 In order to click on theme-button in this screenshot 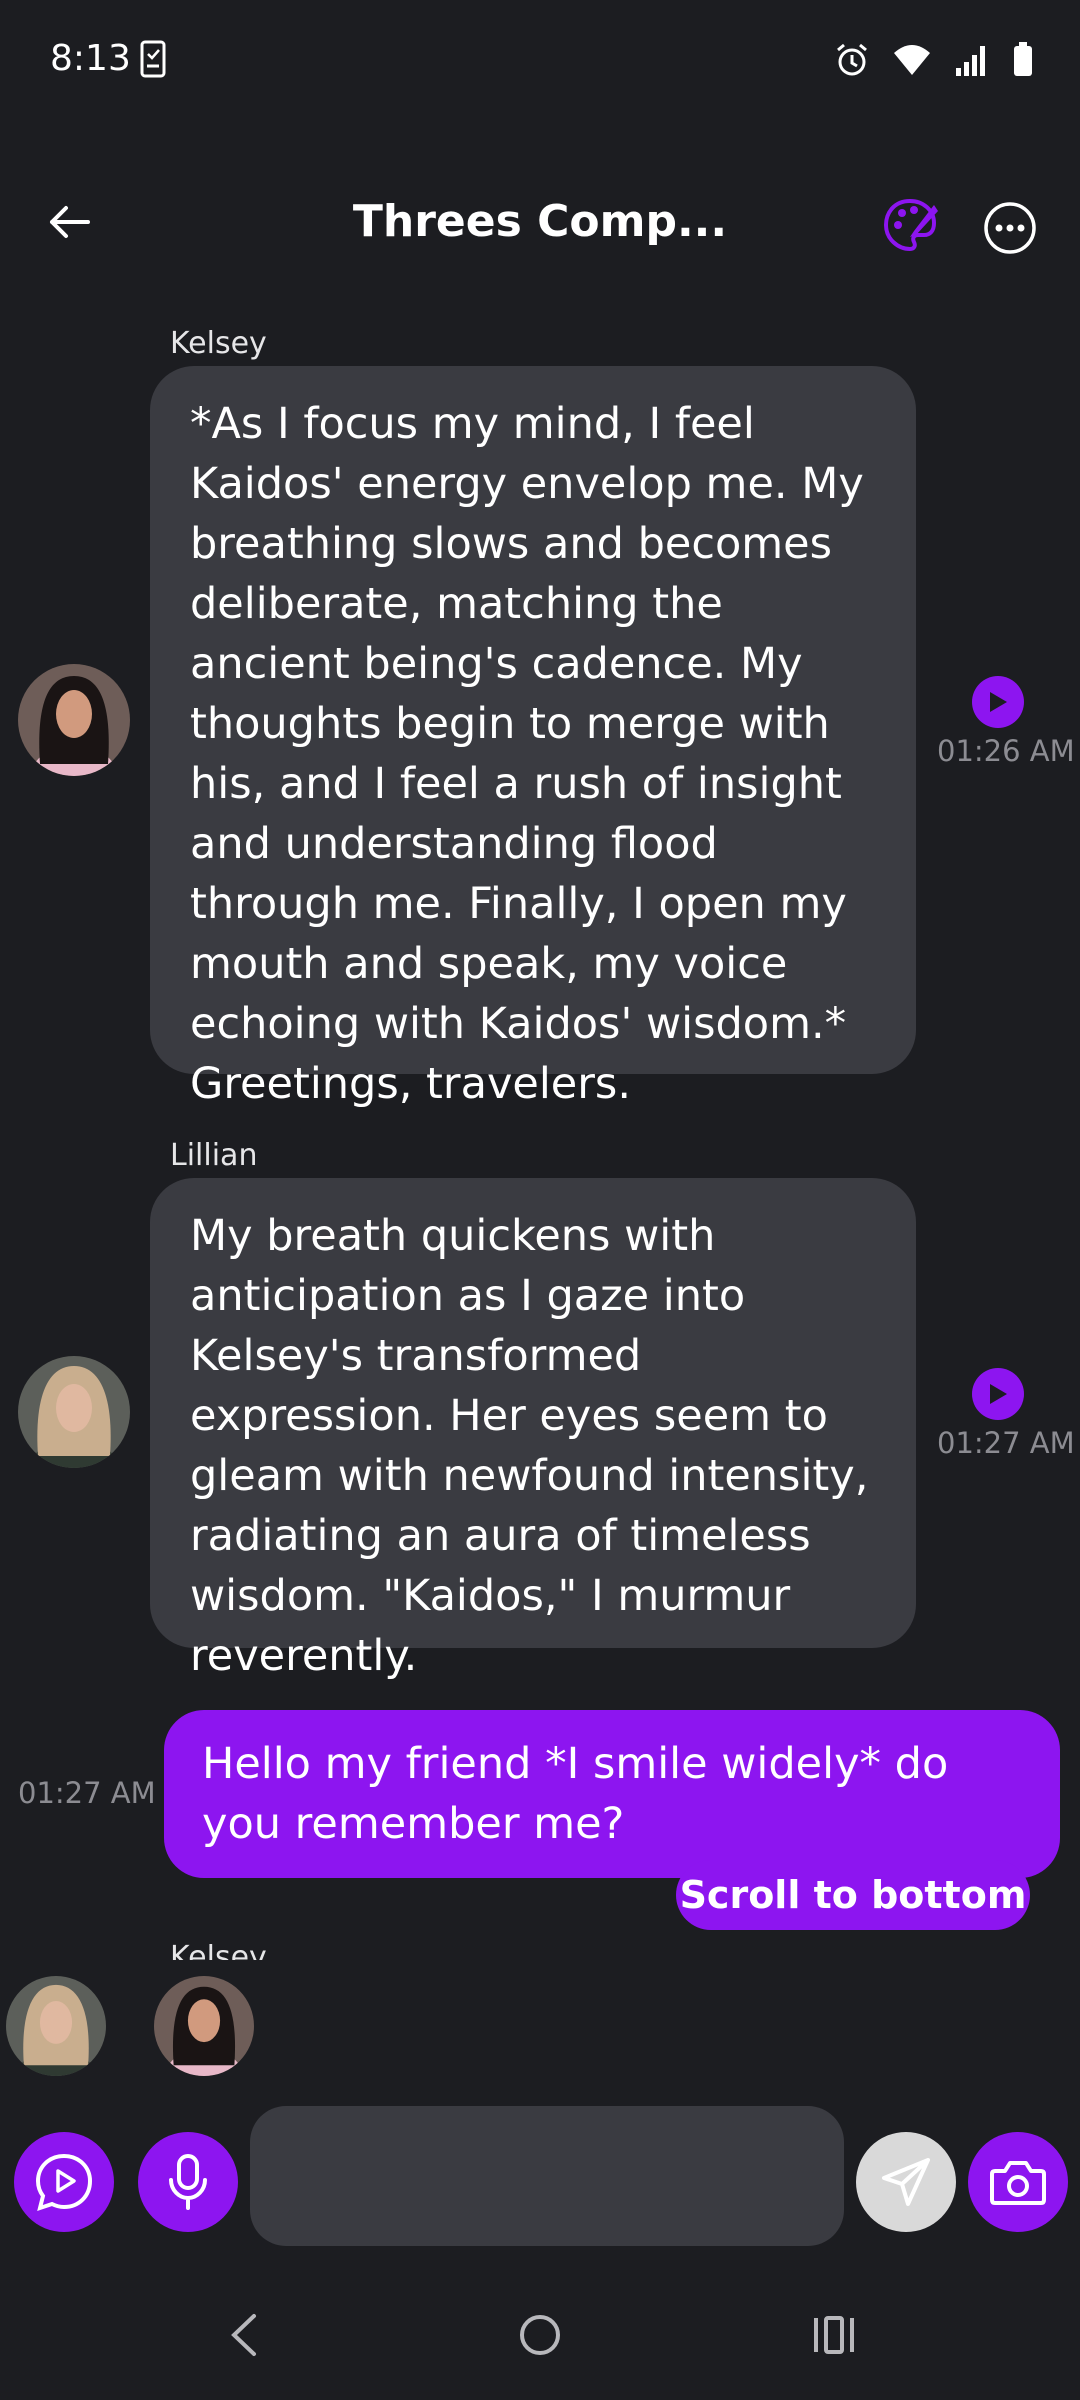, I will do `click(910, 225)`.